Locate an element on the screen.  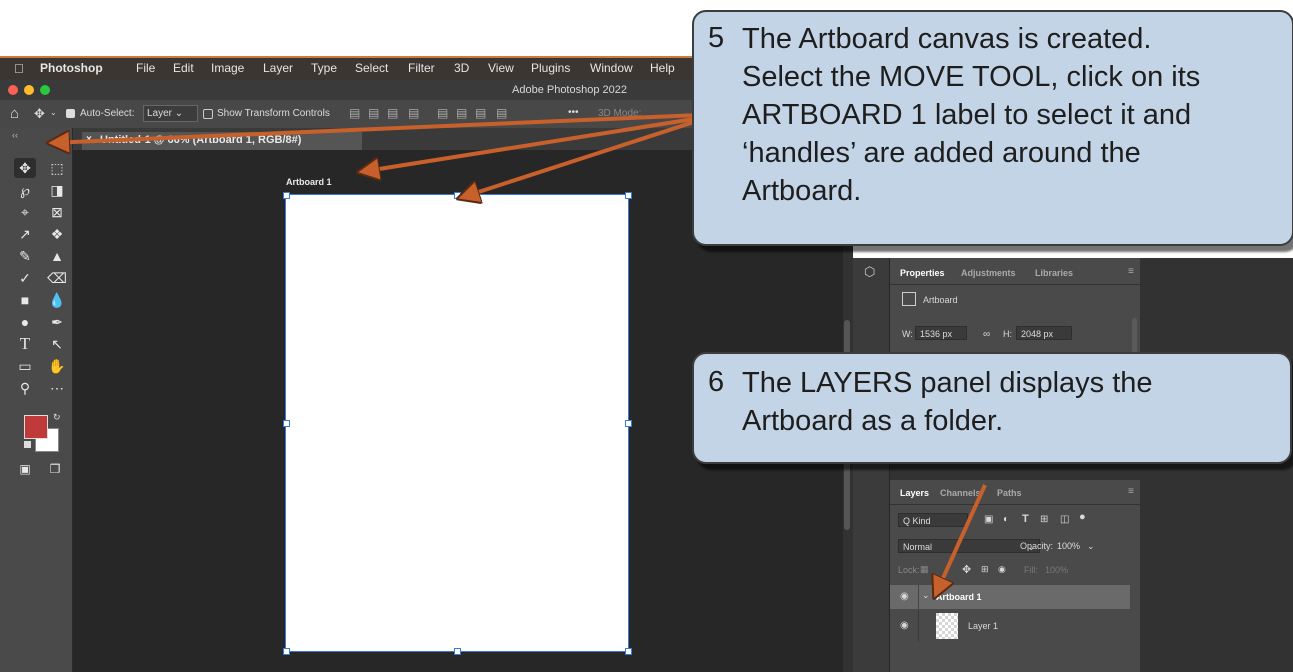
arrow-to-move-tool is located at coordinates (375, 128).